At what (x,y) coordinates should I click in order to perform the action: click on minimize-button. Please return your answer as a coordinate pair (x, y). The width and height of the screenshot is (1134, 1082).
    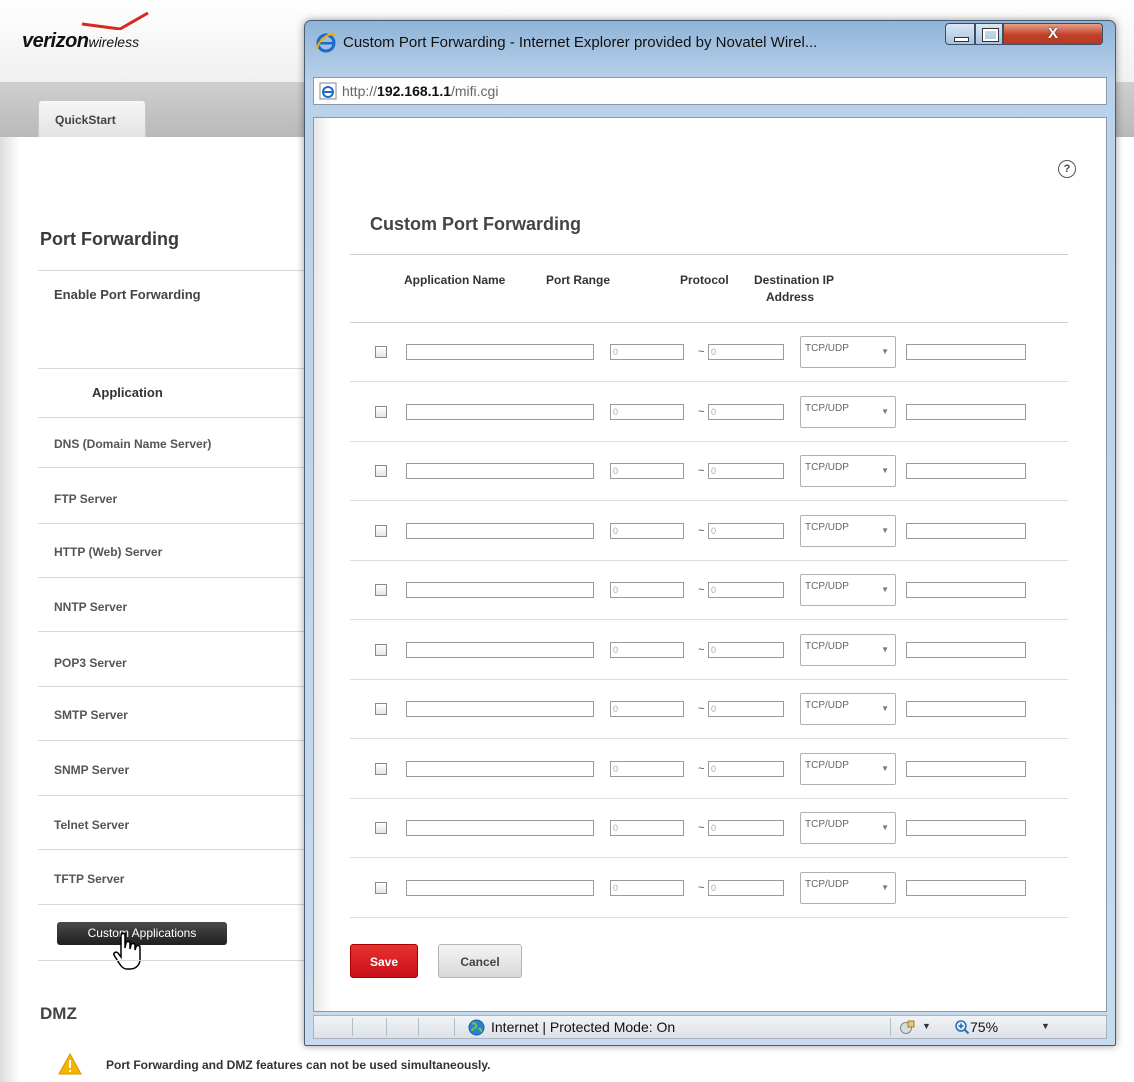
    Looking at the image, I should click on (960, 34).